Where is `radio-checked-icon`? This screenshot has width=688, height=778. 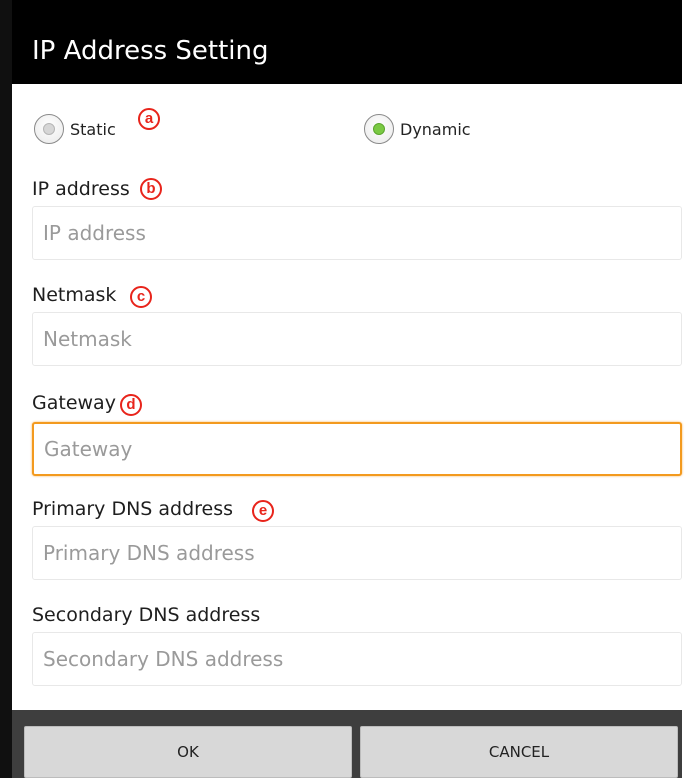
radio-checked-icon is located at coordinates (379, 129).